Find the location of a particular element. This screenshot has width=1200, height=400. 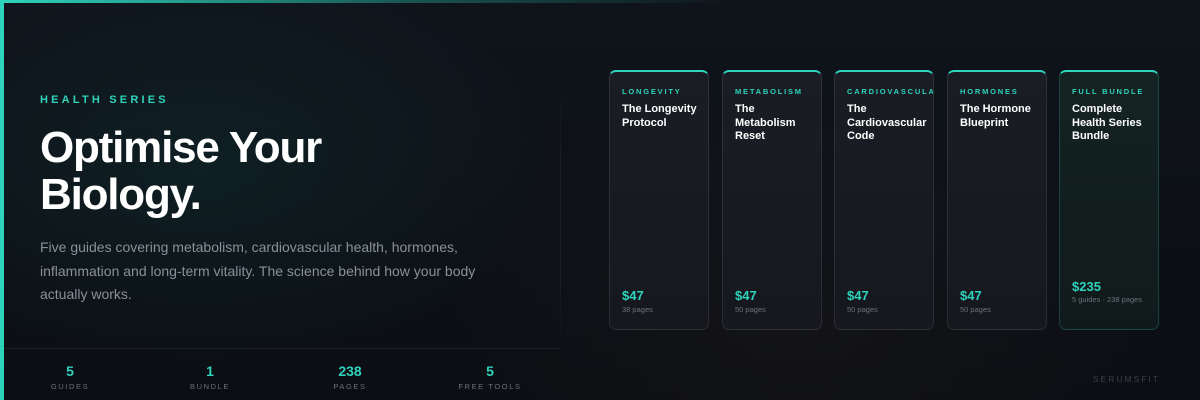

stat-label: PAGES is located at coordinates (350, 386).